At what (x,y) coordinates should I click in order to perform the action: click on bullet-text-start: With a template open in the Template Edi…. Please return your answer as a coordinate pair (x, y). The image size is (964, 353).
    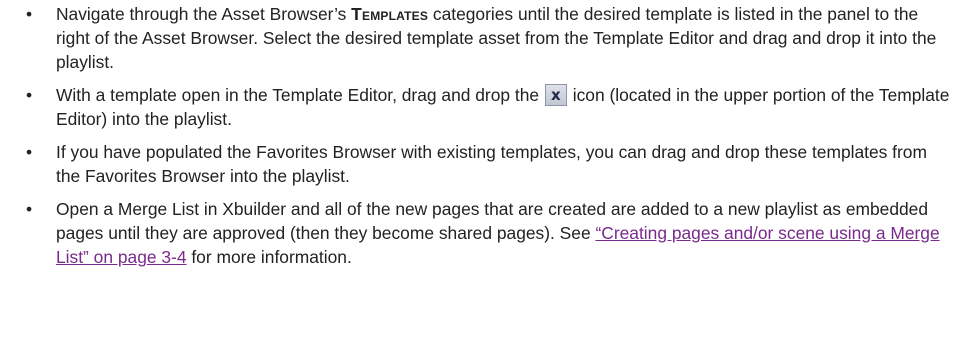
    Looking at the image, I should click on (300, 95).